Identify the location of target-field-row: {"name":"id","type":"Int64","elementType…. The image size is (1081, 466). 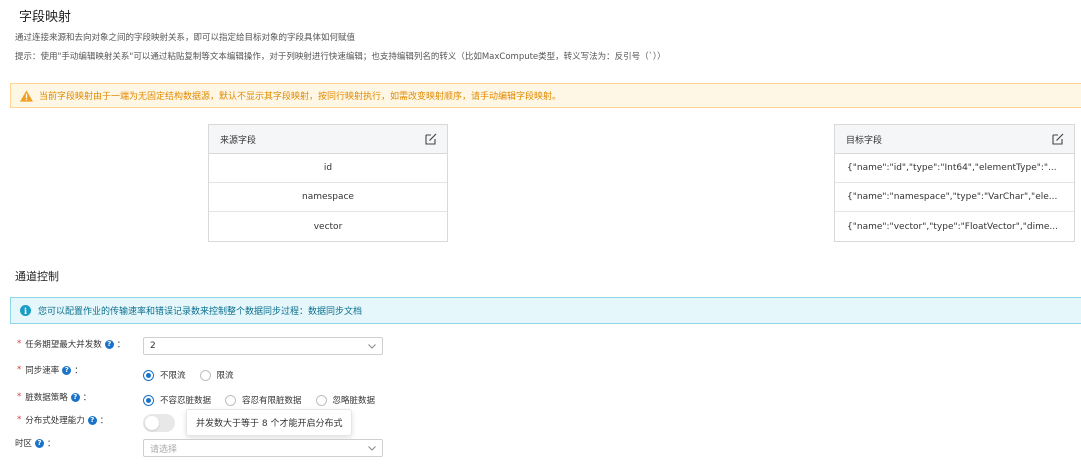
(954, 168).